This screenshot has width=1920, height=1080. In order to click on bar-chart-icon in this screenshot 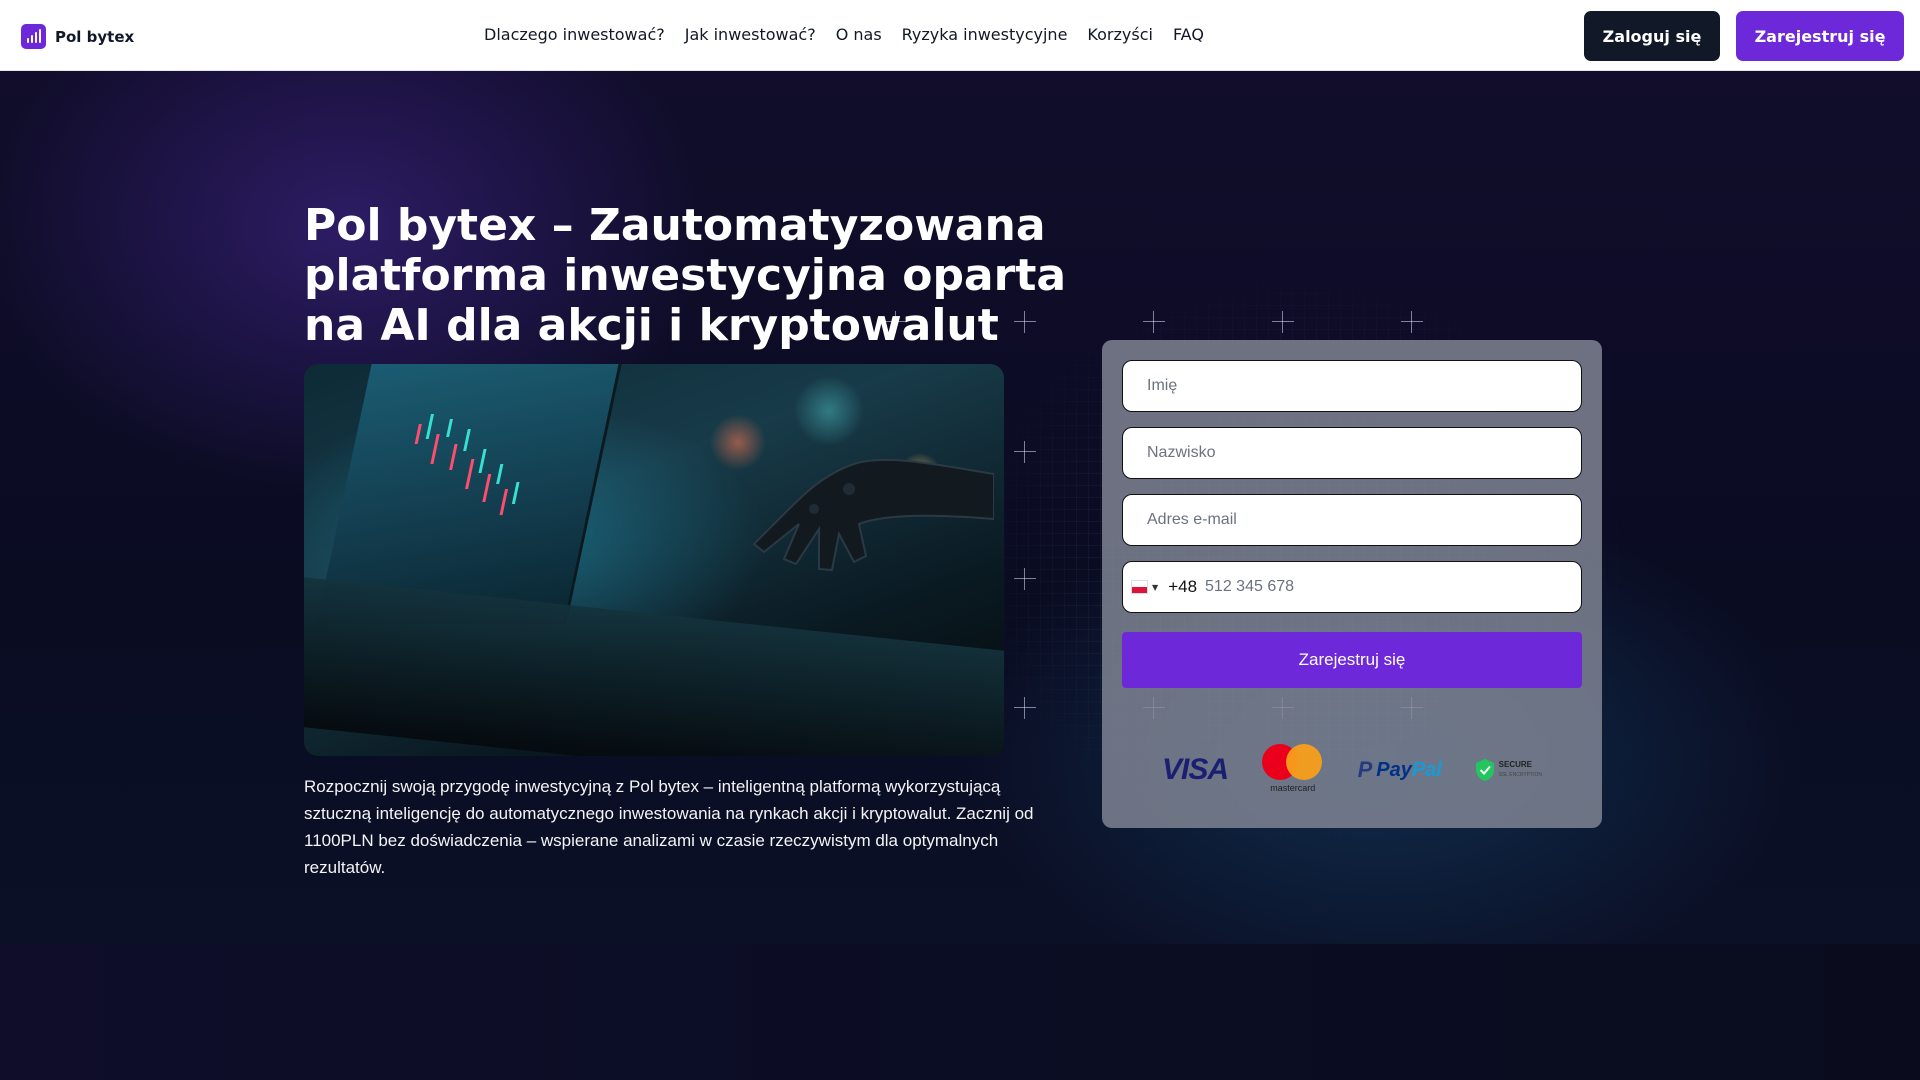, I will do `click(33, 36)`.